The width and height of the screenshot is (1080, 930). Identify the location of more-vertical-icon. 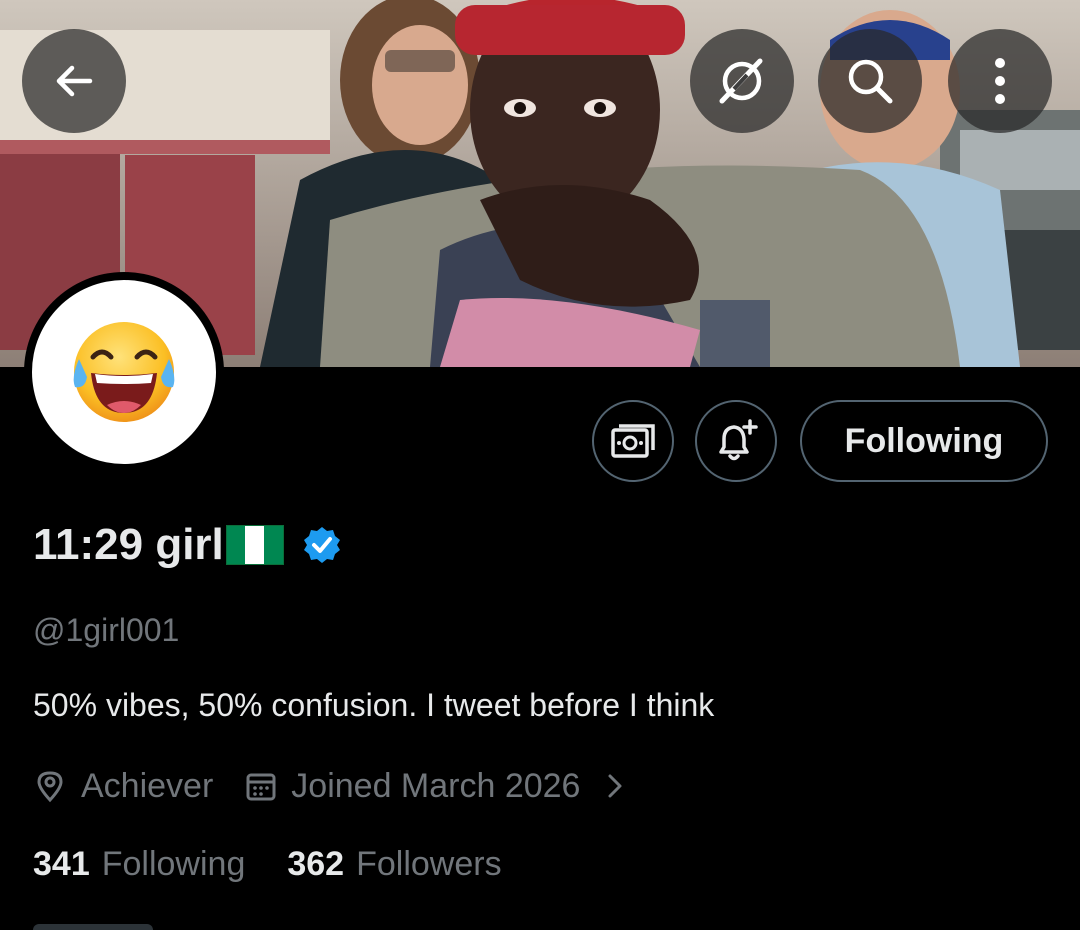
(1000, 81).